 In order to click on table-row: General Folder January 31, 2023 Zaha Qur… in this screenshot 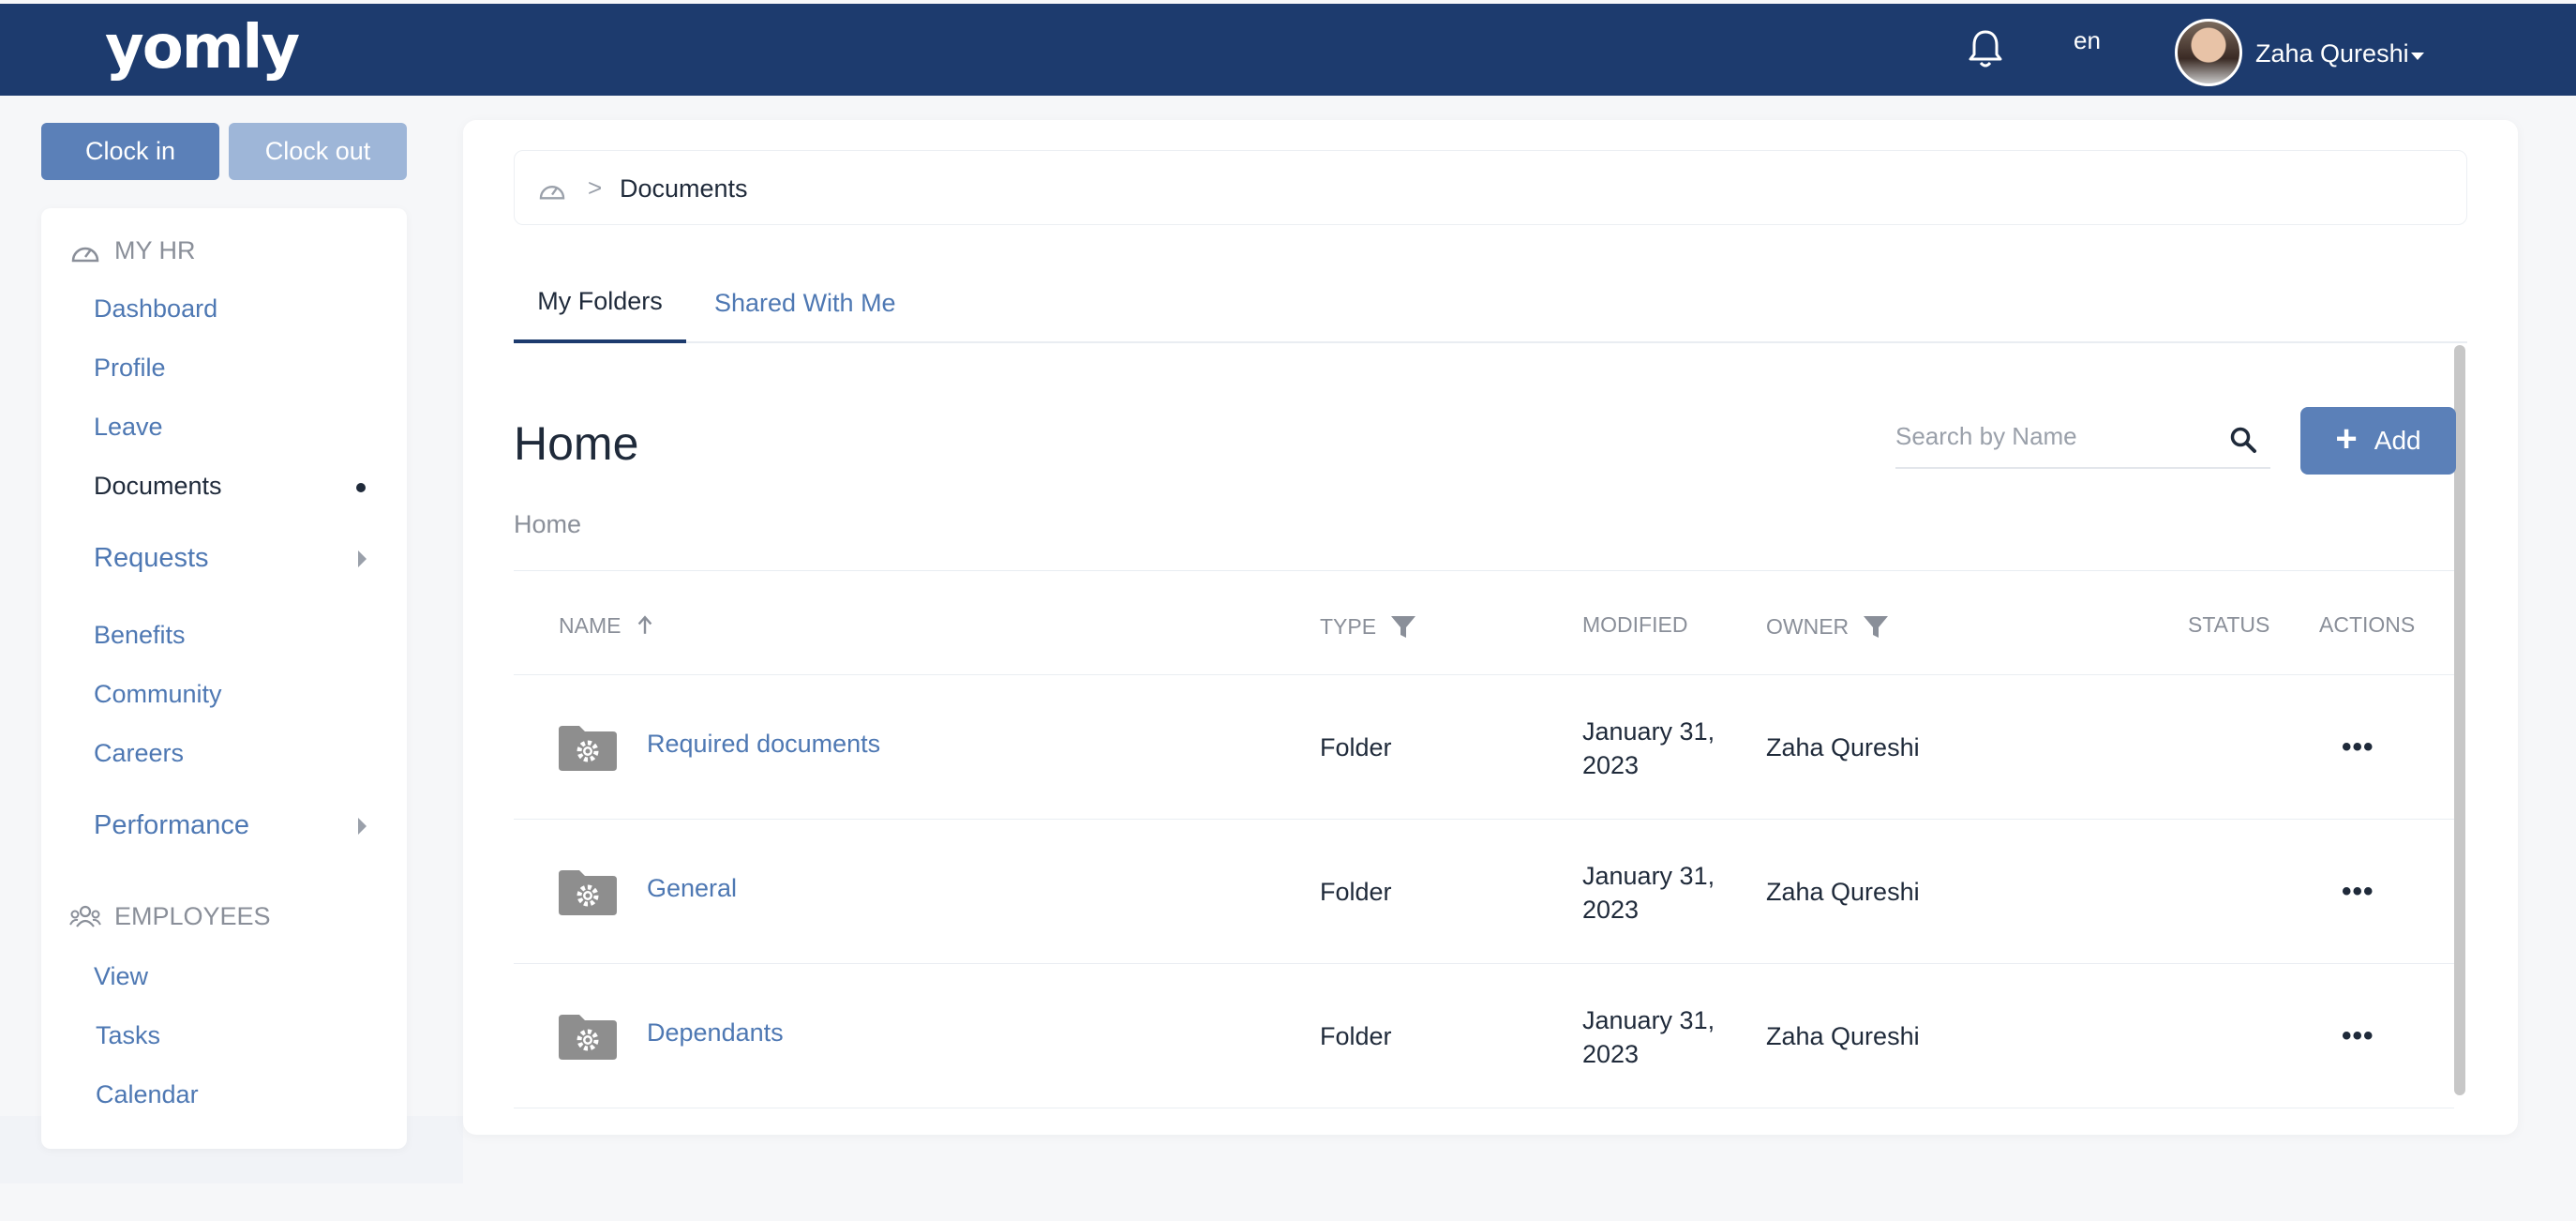, I will do `click(1484, 892)`.